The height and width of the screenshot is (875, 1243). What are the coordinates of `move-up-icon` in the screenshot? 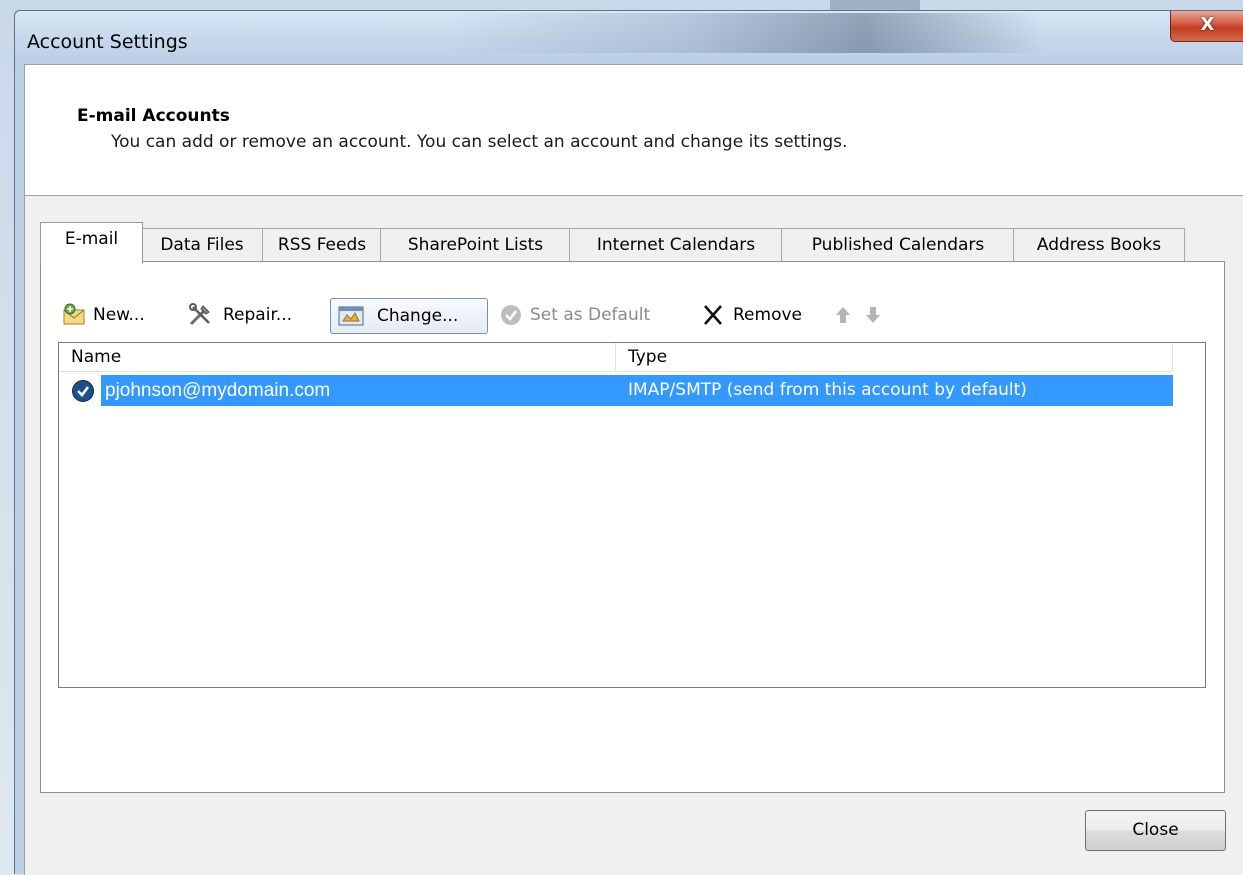 It's located at (843, 315).